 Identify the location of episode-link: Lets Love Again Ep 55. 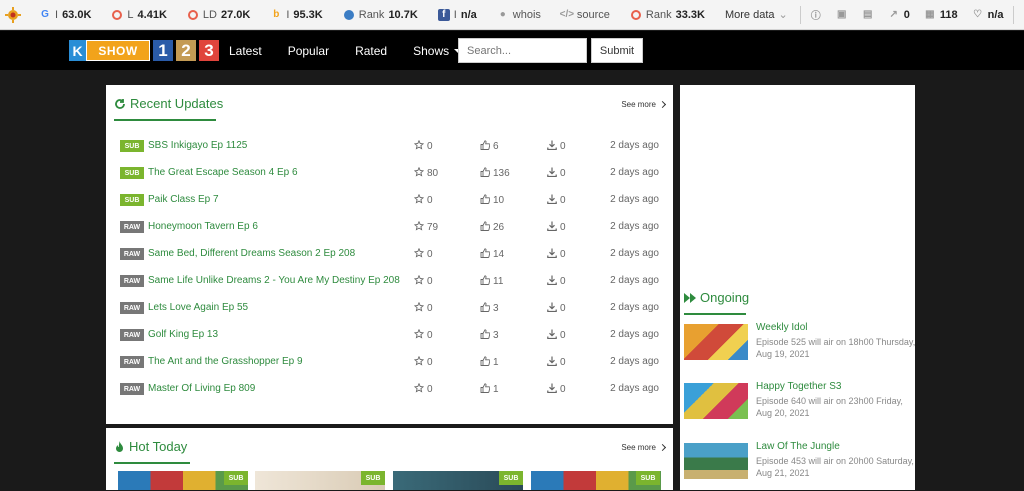
(198, 307).